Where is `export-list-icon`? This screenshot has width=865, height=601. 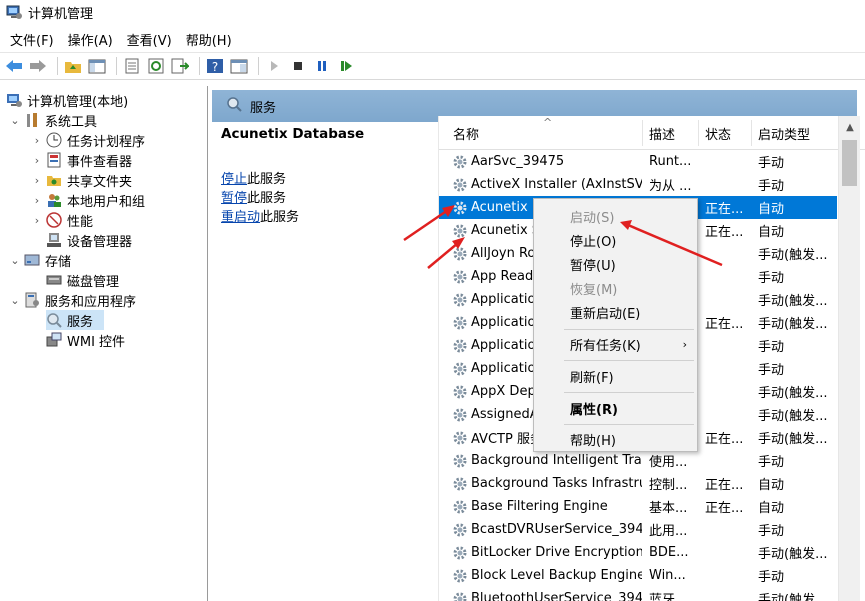 export-list-icon is located at coordinates (180, 66).